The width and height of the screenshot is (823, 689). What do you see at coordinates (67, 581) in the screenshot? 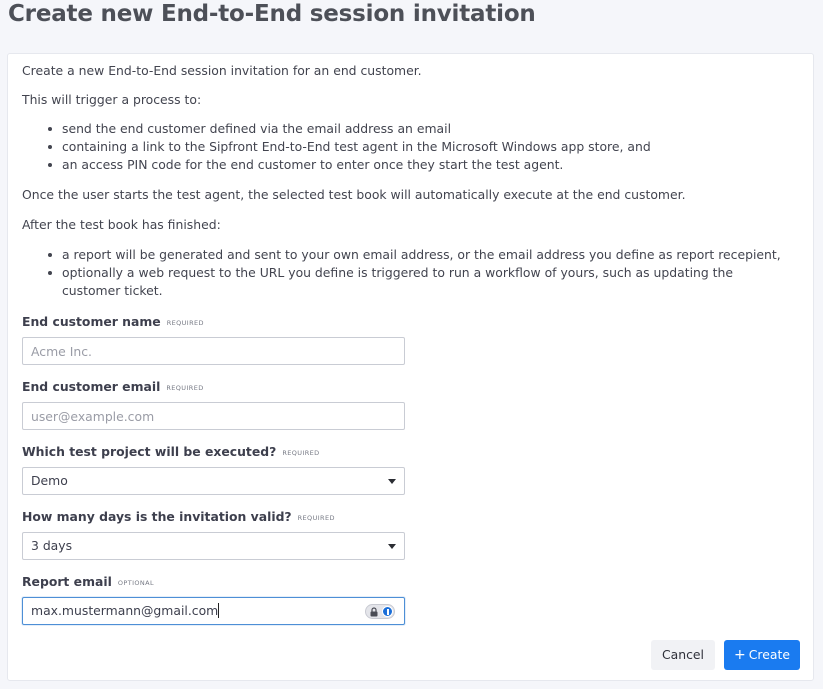
I see `report-email-label-text: Report email` at bounding box center [67, 581].